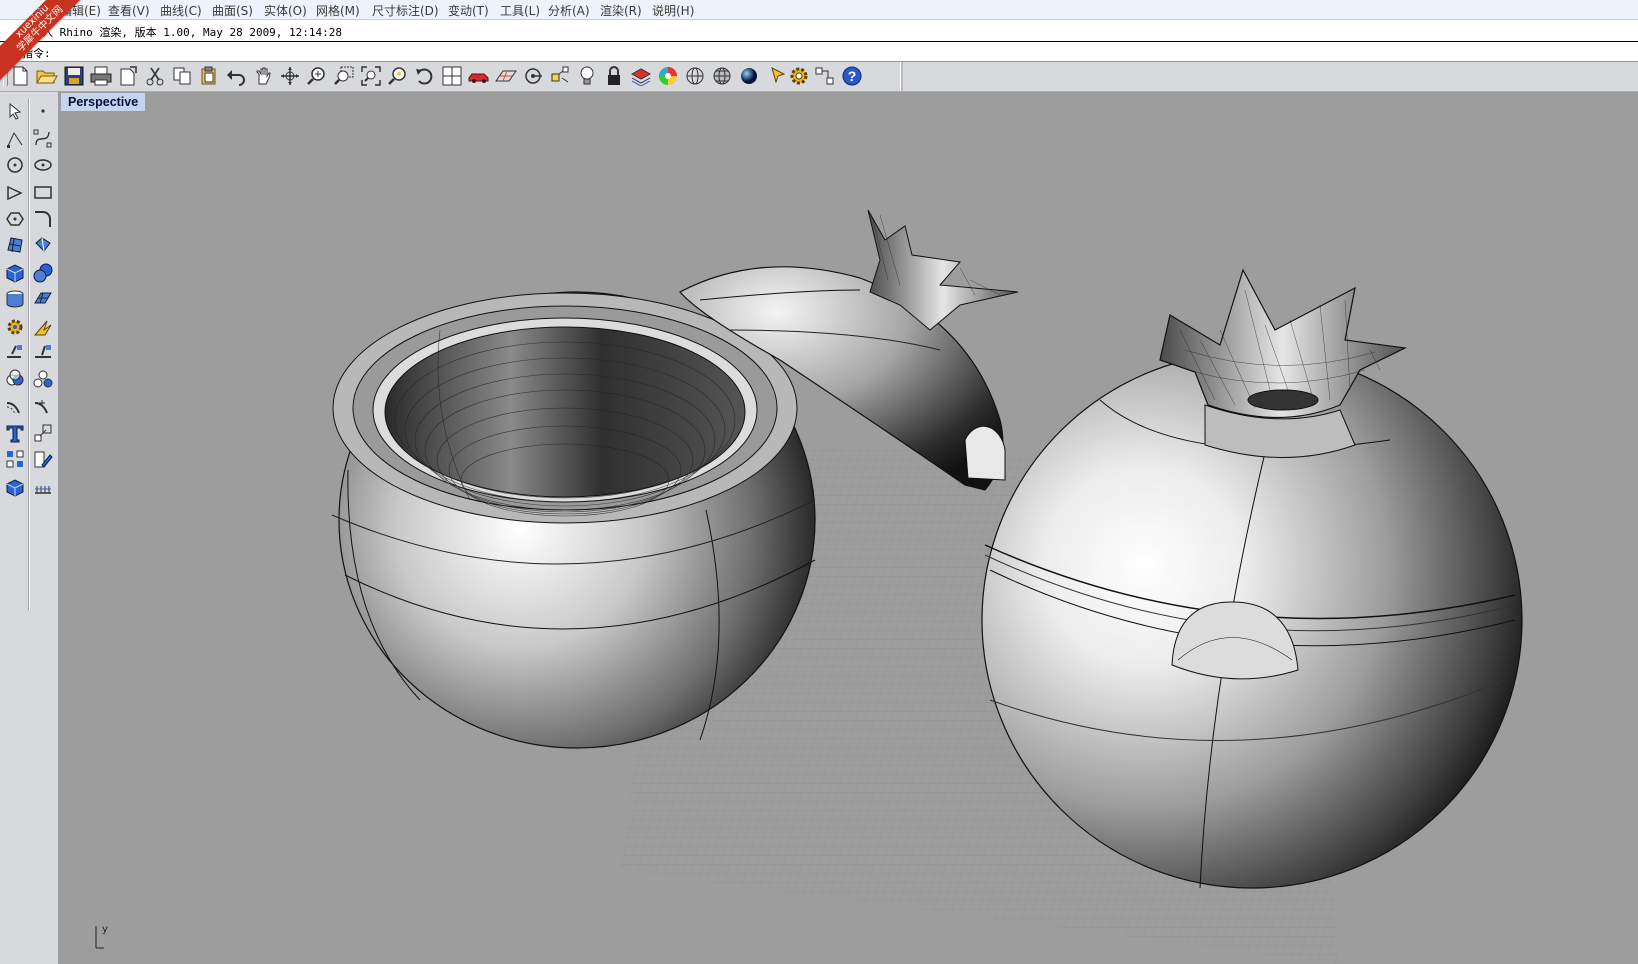 This screenshot has width=1638, height=964. Describe the element at coordinates (43, 245) in the screenshot. I see `extrude-icon` at that location.